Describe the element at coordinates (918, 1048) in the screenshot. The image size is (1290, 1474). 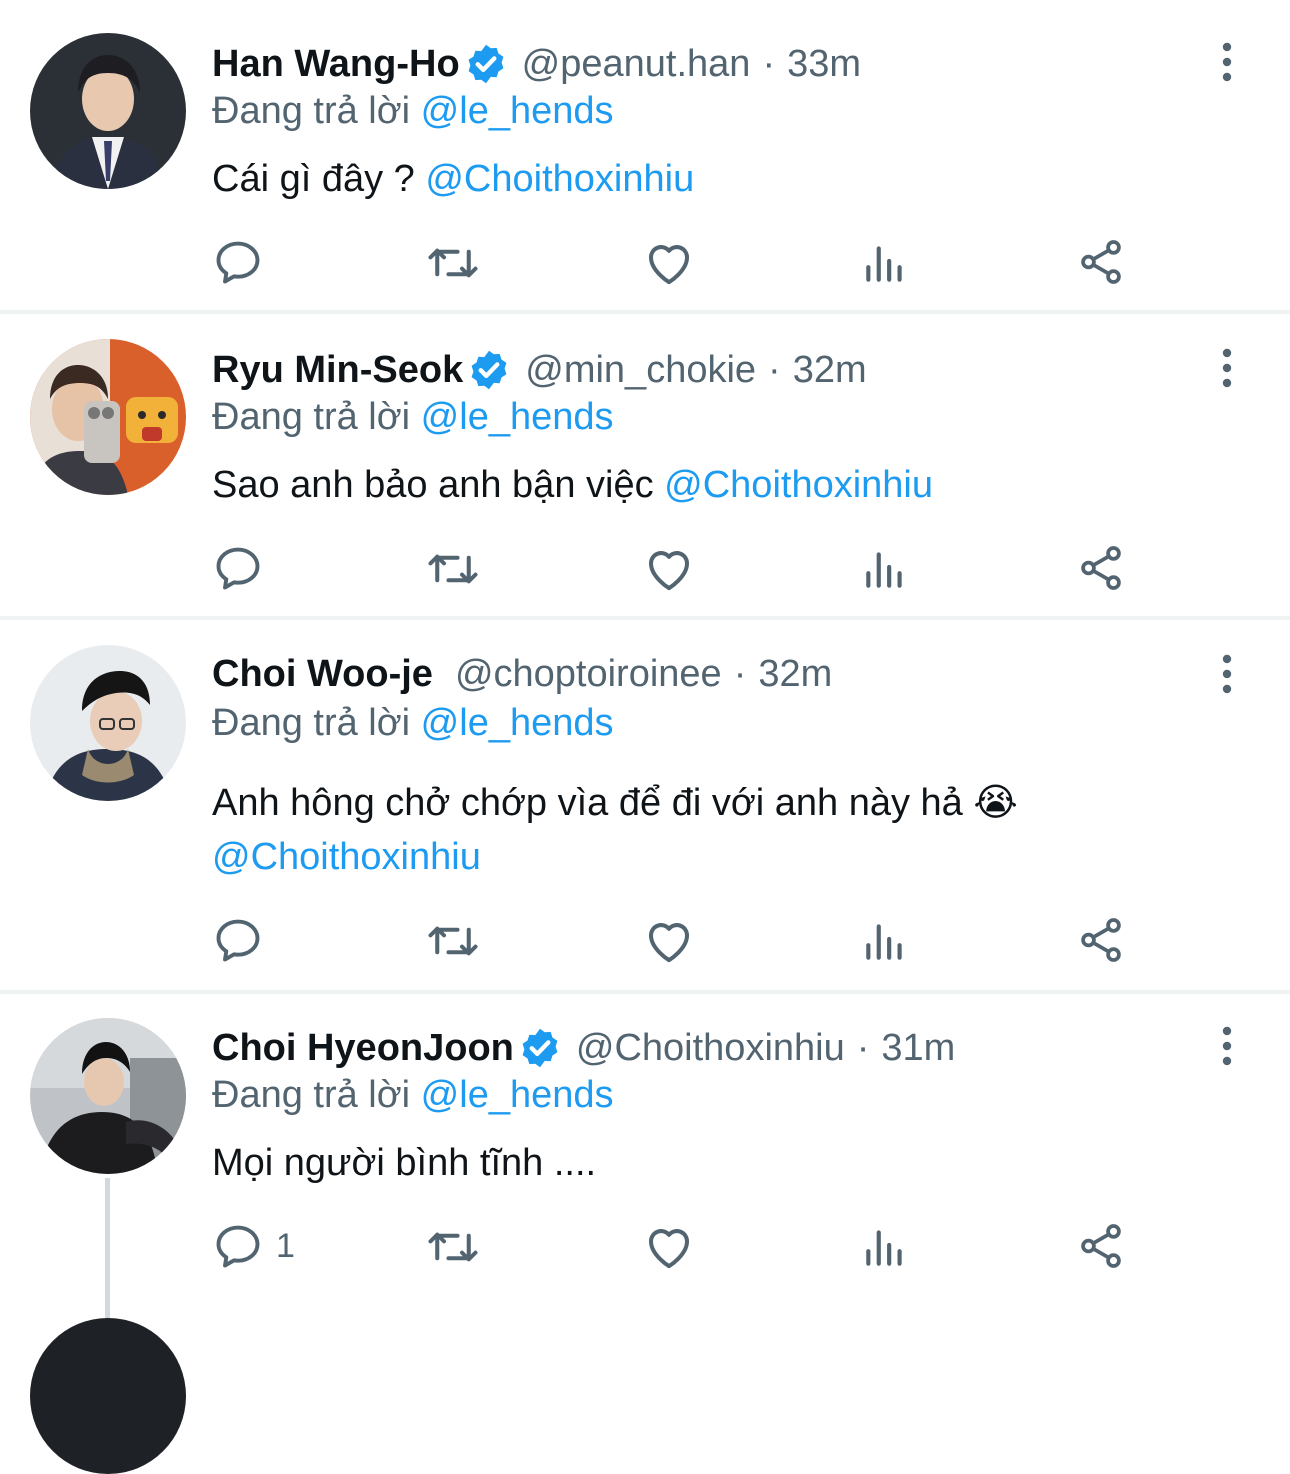
I see `timestamp: 31m` at that location.